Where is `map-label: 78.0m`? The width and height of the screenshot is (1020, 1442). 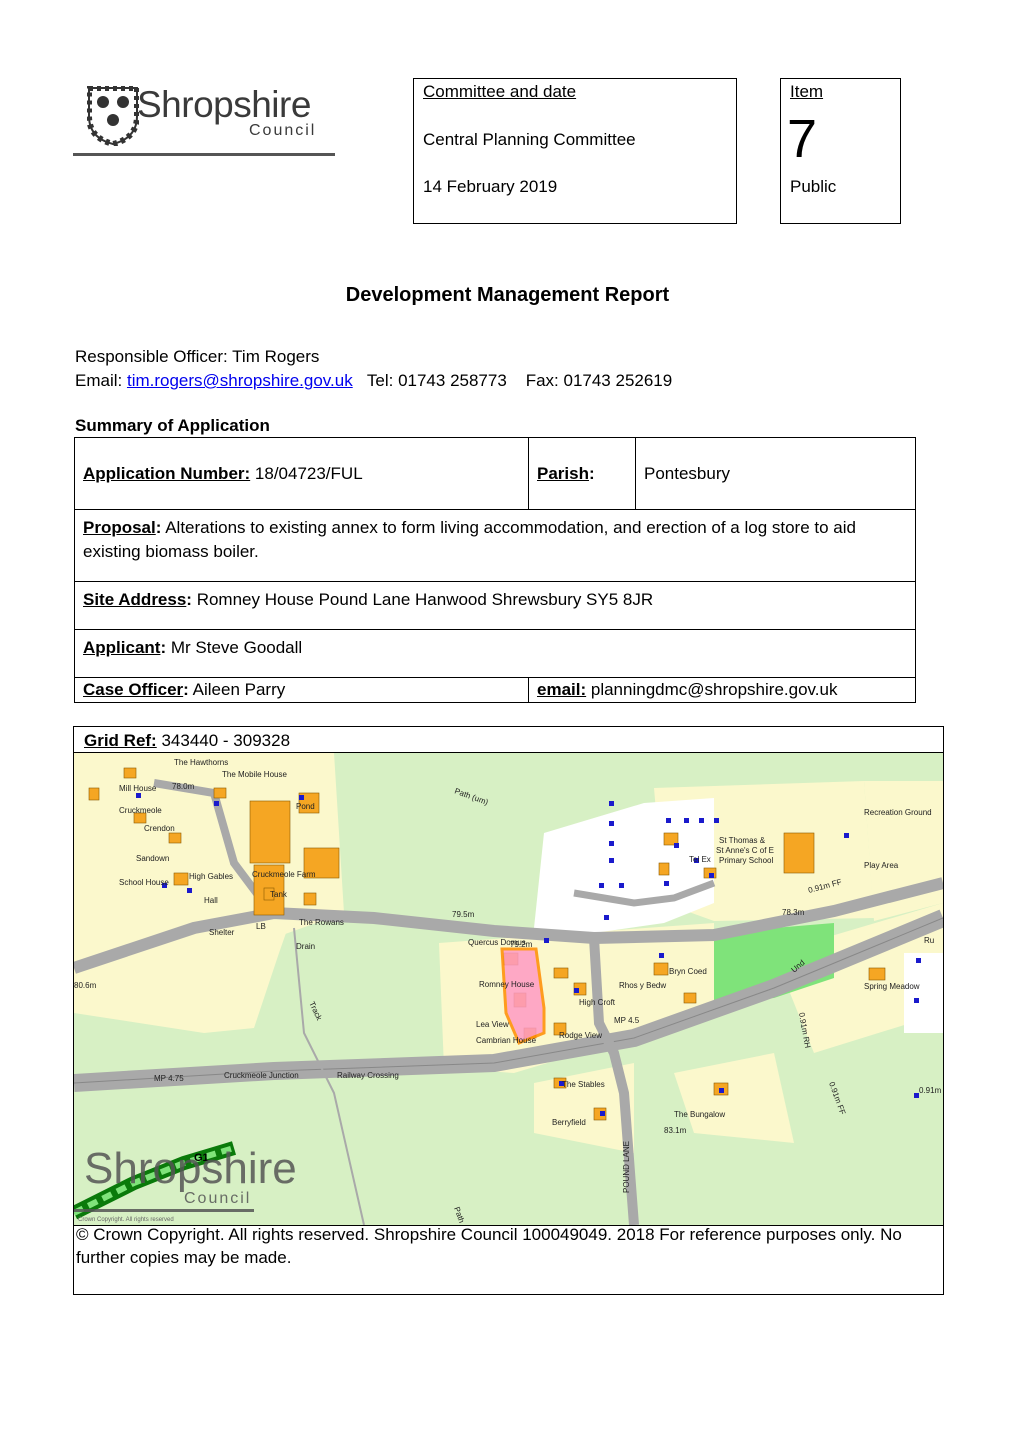 map-label: 78.0m is located at coordinates (183, 786).